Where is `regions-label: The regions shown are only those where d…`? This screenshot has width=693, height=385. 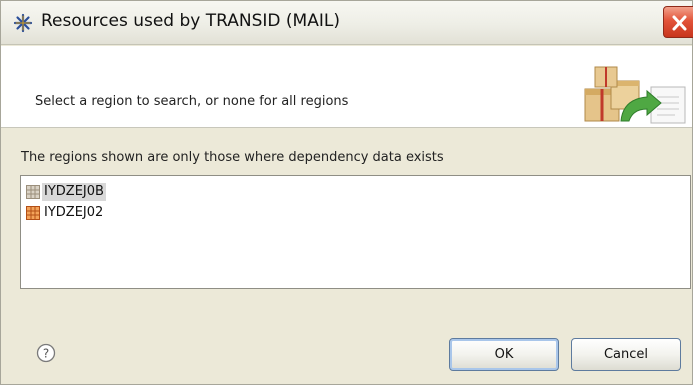 regions-label: The regions shown are only those where d… is located at coordinates (232, 157).